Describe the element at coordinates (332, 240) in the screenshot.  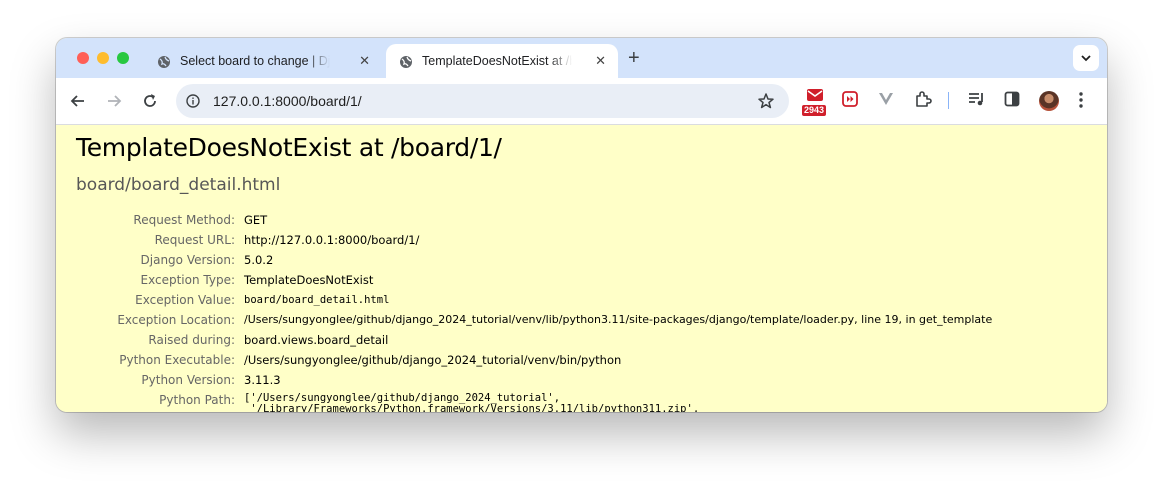
I see `meta-value: http://127.0.0.1:8000/board/1/` at that location.